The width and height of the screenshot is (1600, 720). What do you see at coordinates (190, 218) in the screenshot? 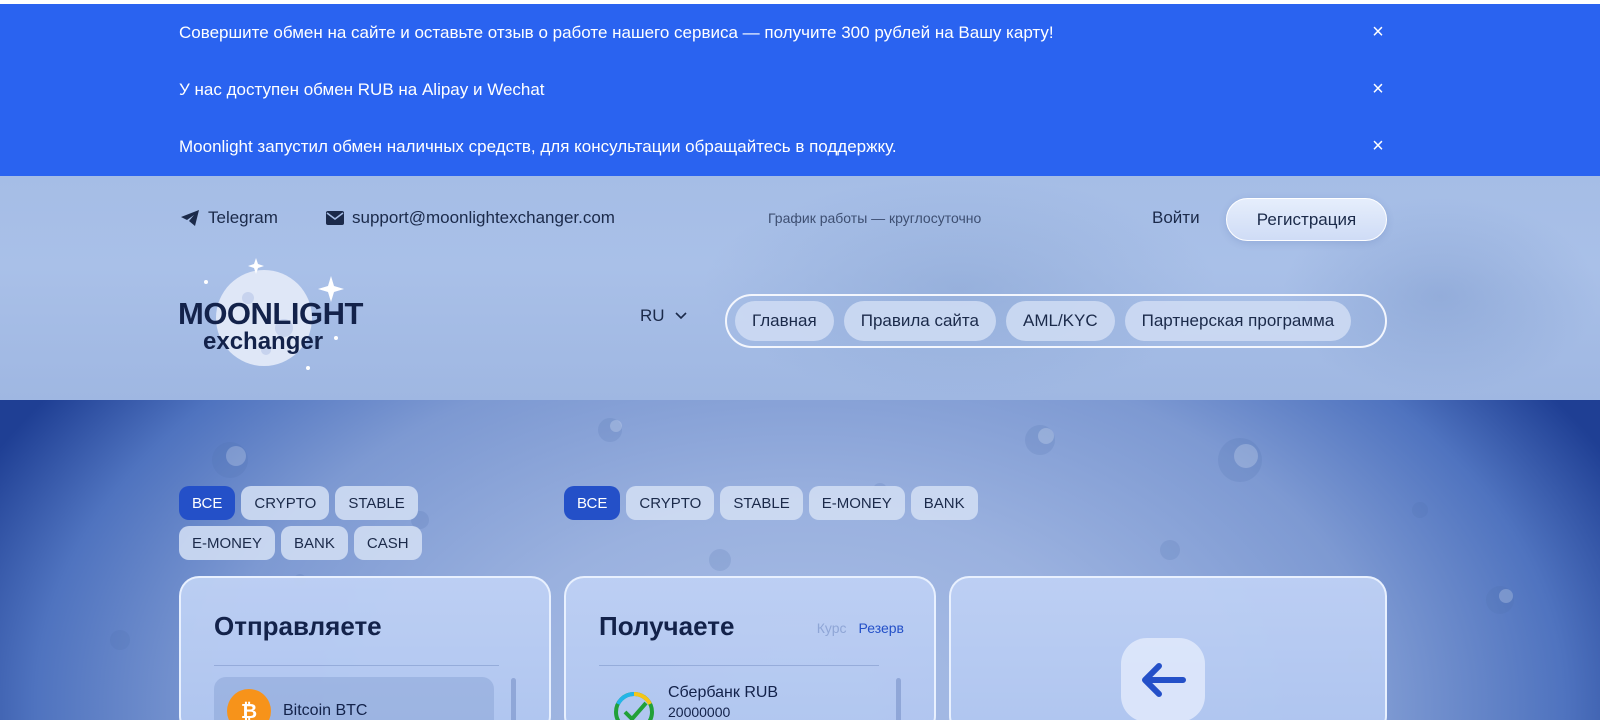
I see `telegram-icon` at bounding box center [190, 218].